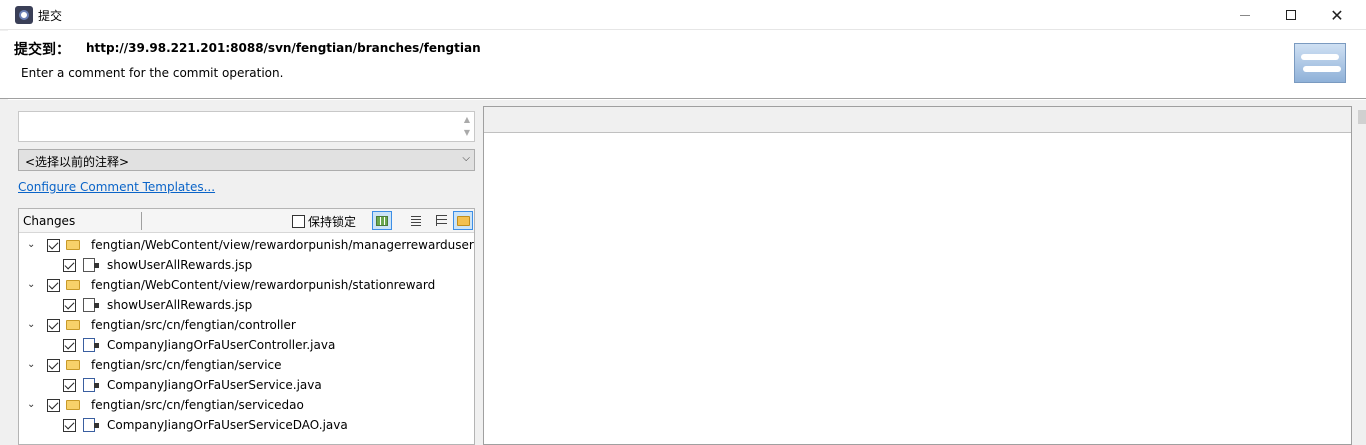  I want to click on minimize-icon, so click(1245, 15).